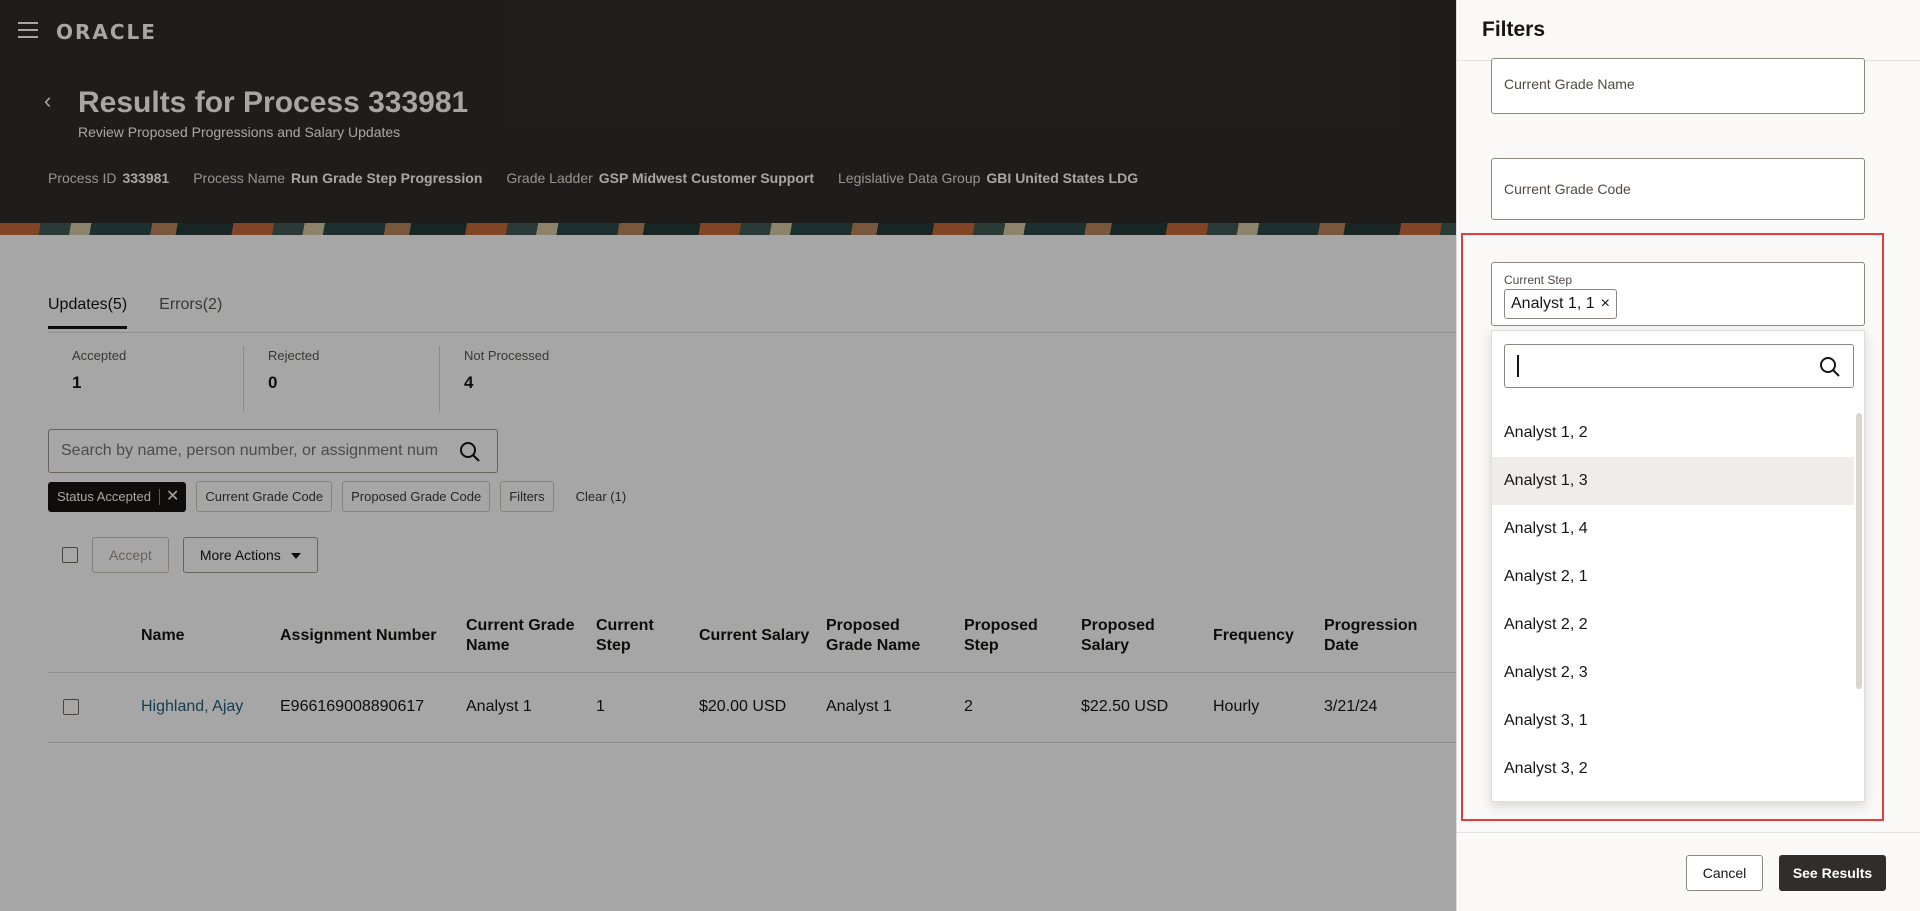  What do you see at coordinates (1688, 832) in the screenshot?
I see `footer-divider` at bounding box center [1688, 832].